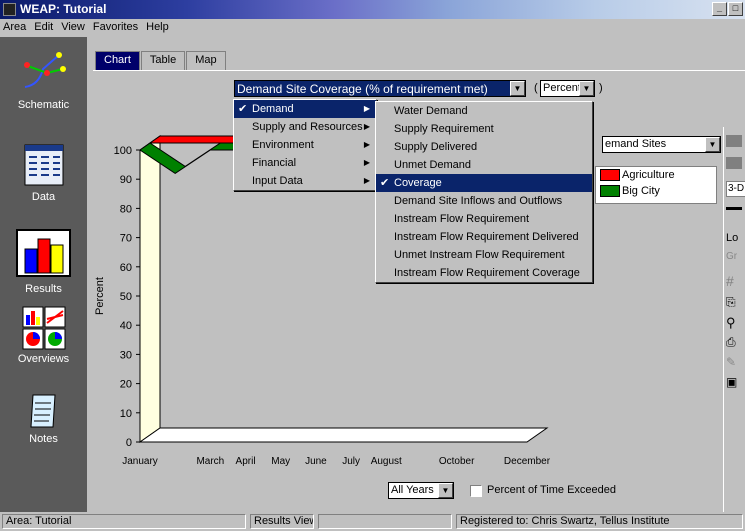 This screenshot has height=531, width=745. What do you see at coordinates (601, 88) in the screenshot?
I see `units-close-paren: )` at bounding box center [601, 88].